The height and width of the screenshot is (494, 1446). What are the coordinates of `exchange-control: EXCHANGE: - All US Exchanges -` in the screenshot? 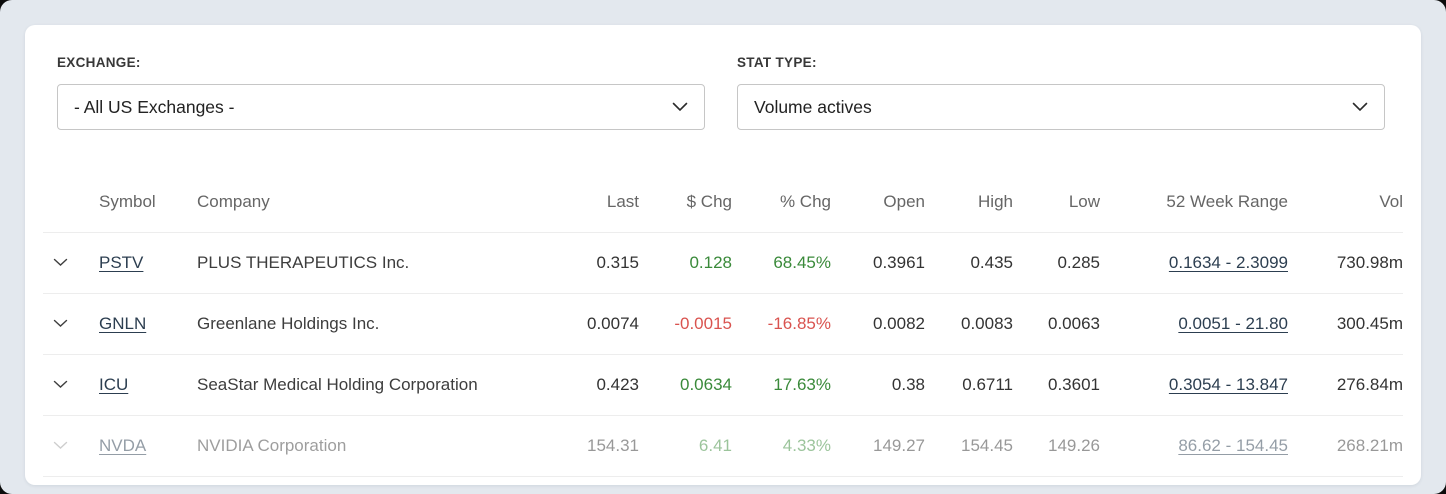 It's located at (381, 92).